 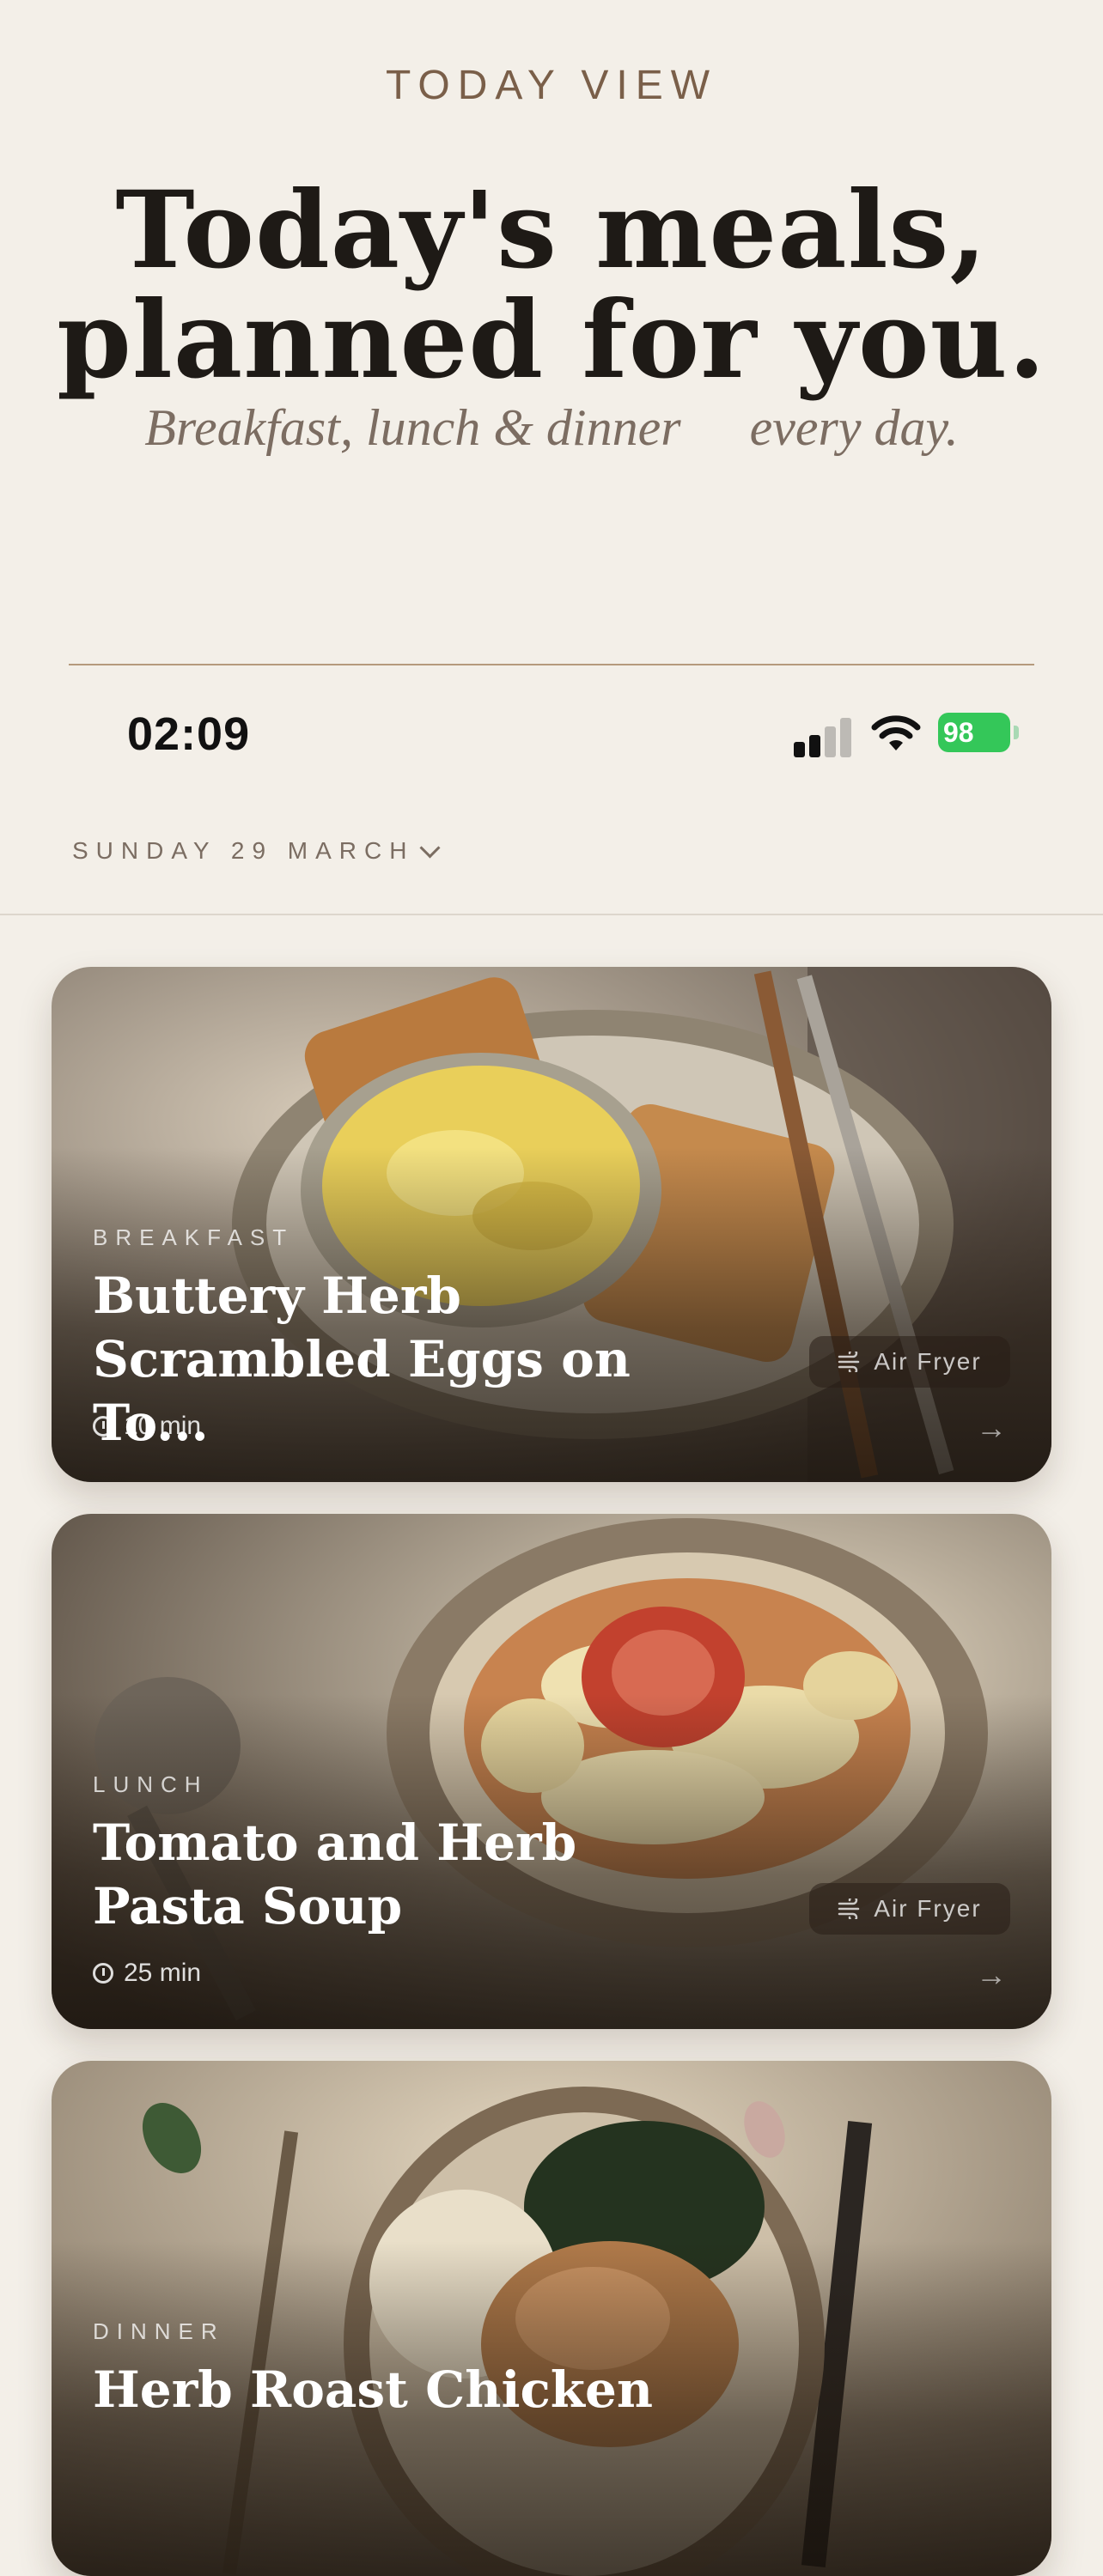 I want to click on subline-right: every day., so click(x=854, y=428).